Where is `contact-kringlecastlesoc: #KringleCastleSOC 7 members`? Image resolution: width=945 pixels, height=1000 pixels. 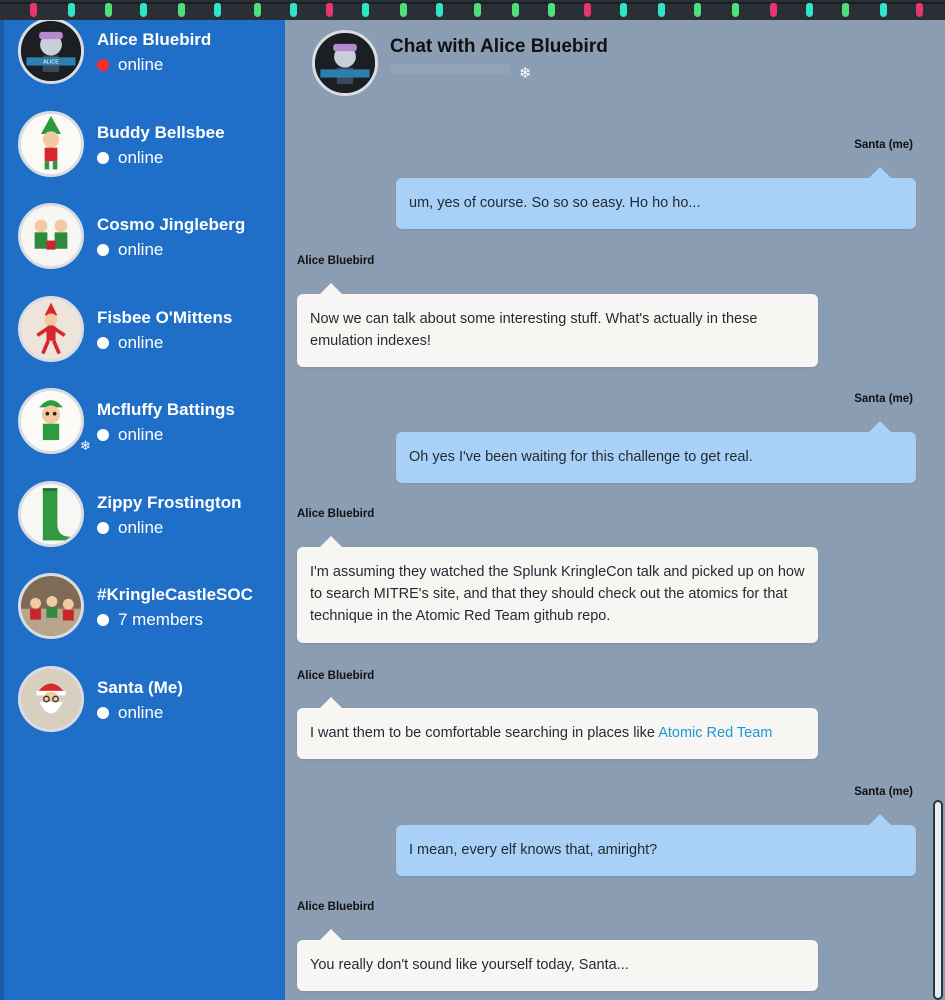
contact-kringlecastlesoc: #KringleCastleSOC 7 members is located at coordinates (144, 615).